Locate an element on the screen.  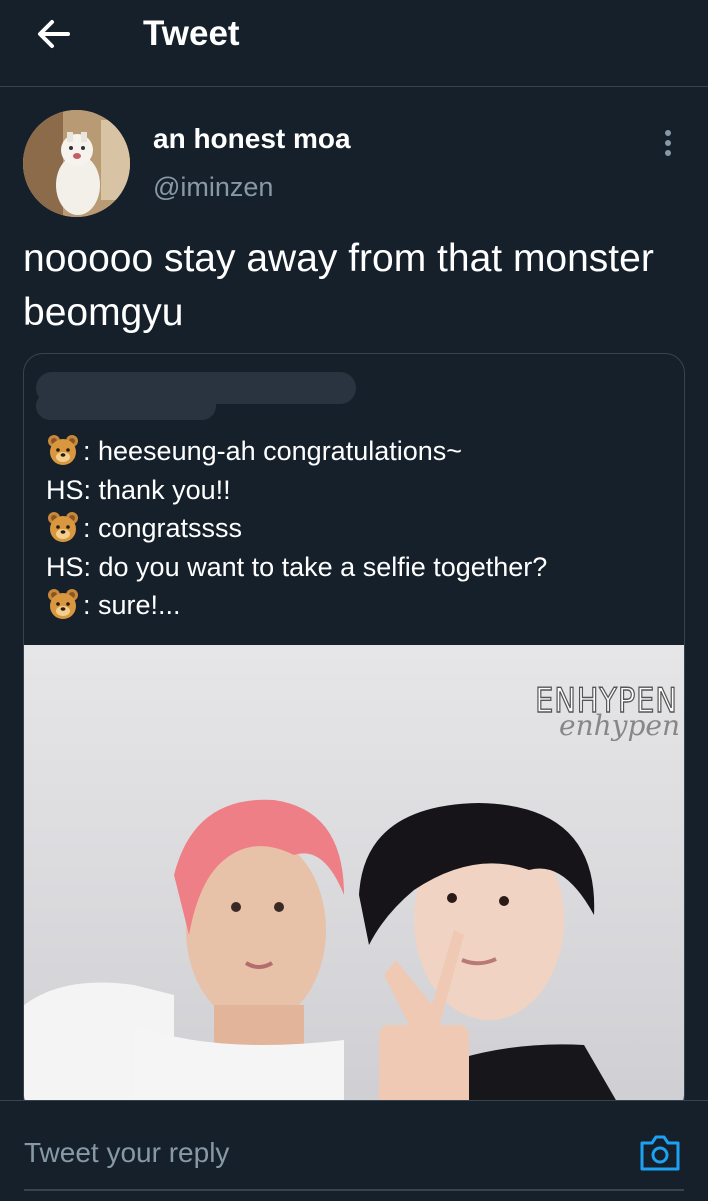
top-bar: Tweet is located at coordinates (354, 43).